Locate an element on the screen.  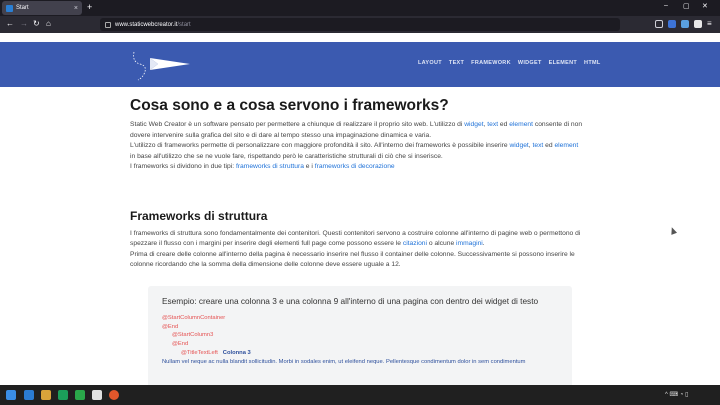
url-host: www.staticwebcreator.it is located at coordinates (146, 24).